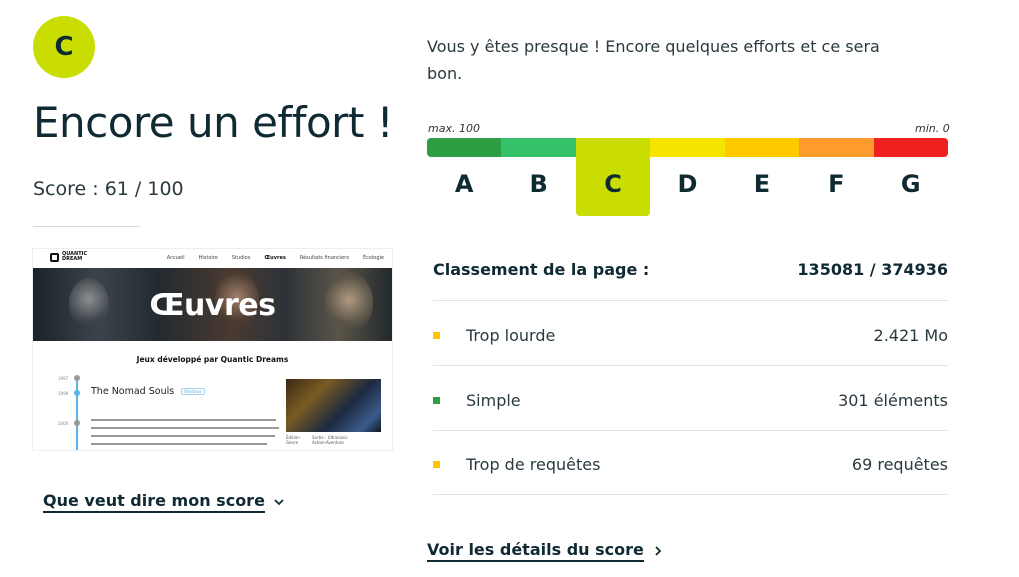  What do you see at coordinates (910, 147) in the screenshot?
I see `scale-segment-g` at bounding box center [910, 147].